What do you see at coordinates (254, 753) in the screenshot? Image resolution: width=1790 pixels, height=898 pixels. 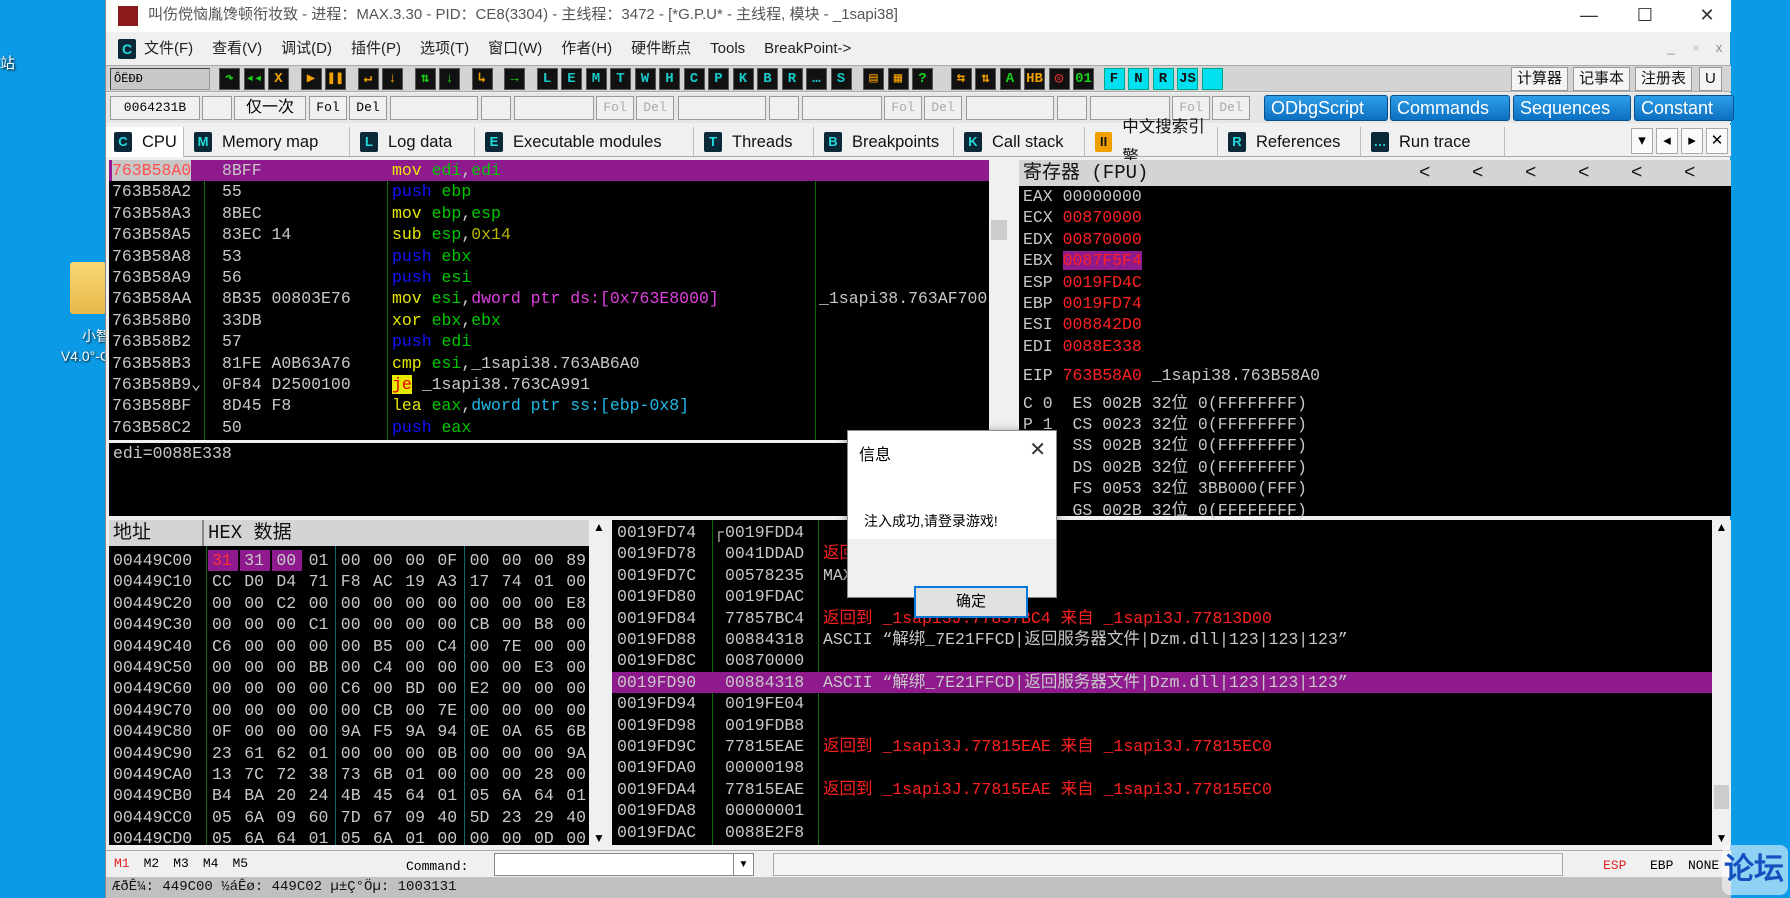 I see `dump-byte: 61` at bounding box center [254, 753].